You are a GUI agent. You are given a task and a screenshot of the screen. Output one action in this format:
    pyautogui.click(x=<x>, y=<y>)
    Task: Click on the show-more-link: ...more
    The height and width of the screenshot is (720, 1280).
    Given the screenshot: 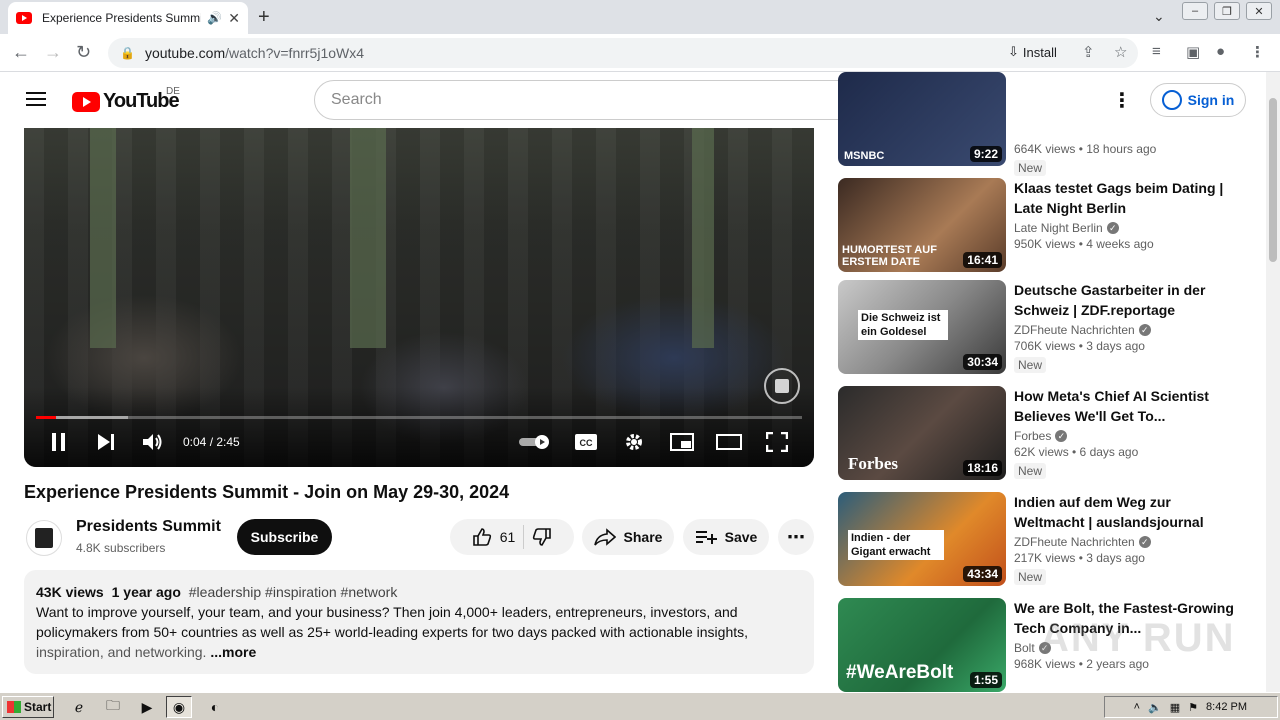 What is the action you would take?
    pyautogui.click(x=233, y=652)
    